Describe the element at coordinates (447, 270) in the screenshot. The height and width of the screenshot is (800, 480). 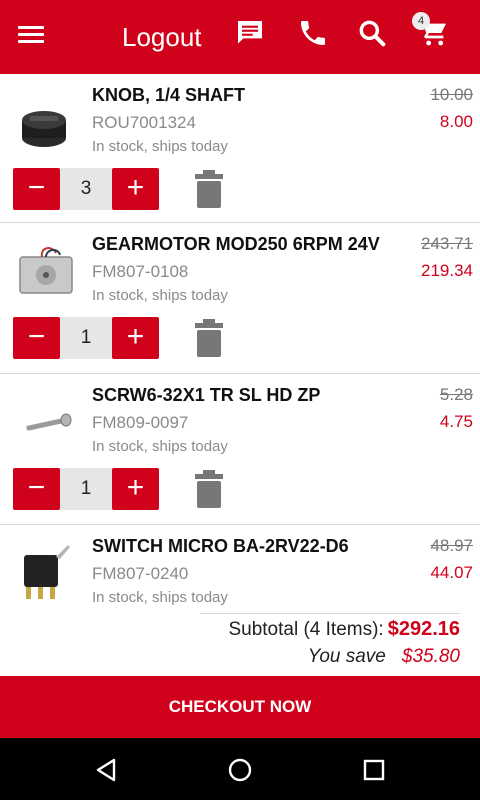
I see `sale-price: 219.34` at that location.